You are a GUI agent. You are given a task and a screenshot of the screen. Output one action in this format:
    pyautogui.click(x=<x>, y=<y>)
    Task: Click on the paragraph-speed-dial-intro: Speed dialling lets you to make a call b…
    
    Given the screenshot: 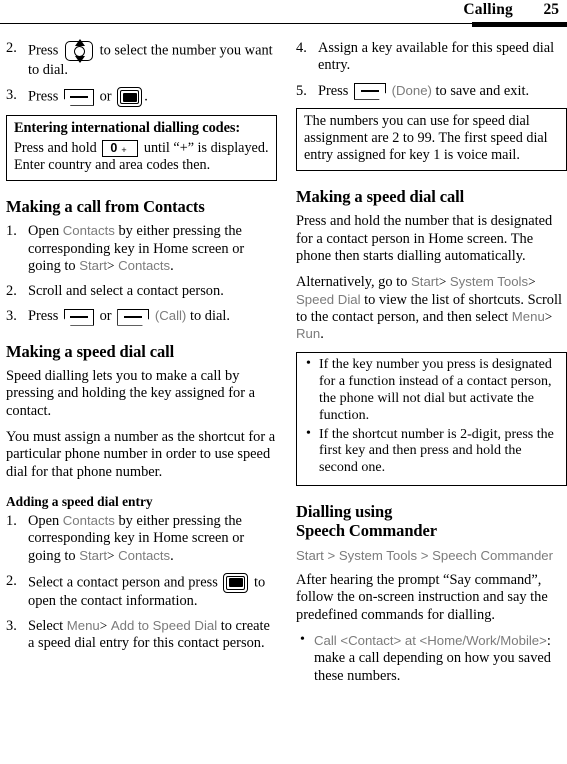 What is the action you would take?
    pyautogui.click(x=130, y=393)
    